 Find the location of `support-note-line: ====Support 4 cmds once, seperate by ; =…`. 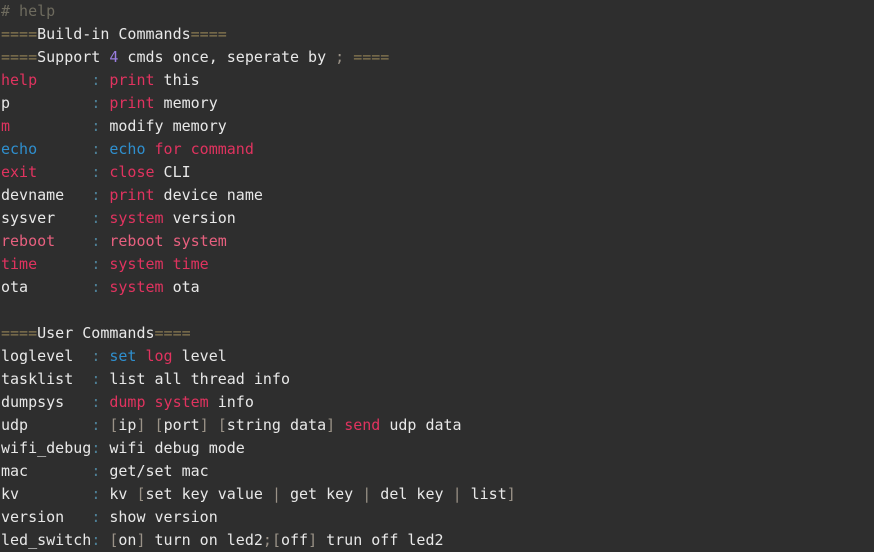

support-note-line: ====Support 4 cmds once, seperate by ; =… is located at coordinates (437, 57).